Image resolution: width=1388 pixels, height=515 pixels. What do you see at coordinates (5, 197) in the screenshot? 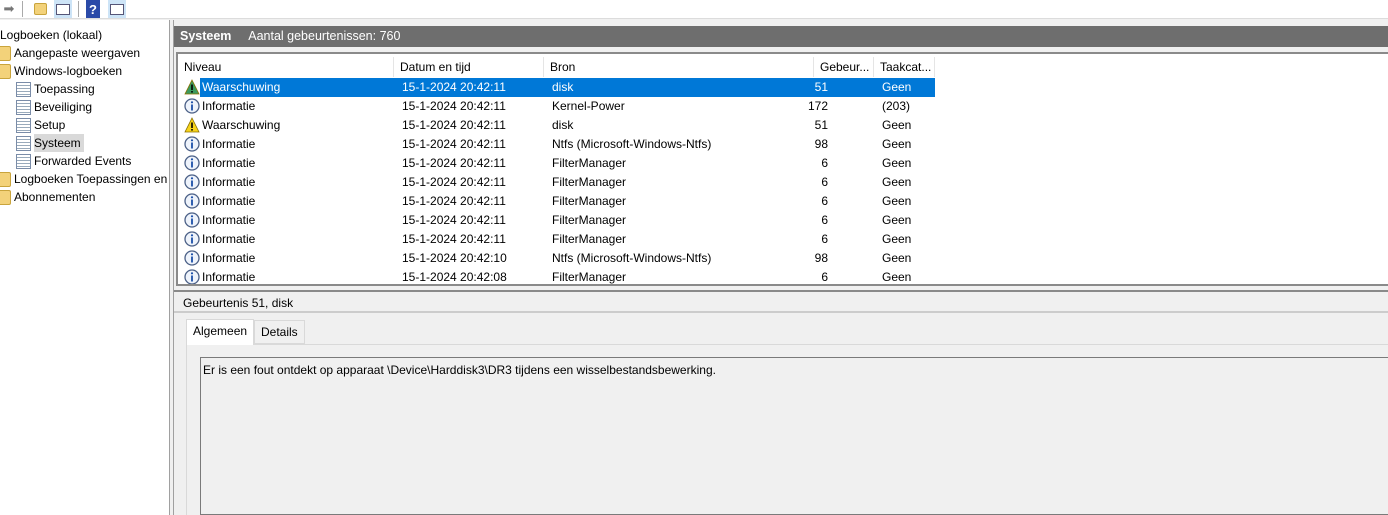
I see `subscription-icon` at bounding box center [5, 197].